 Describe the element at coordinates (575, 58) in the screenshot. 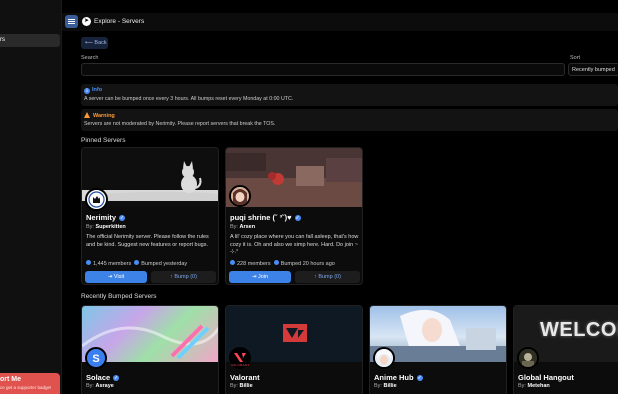

I see `sort-label: Sort` at that location.